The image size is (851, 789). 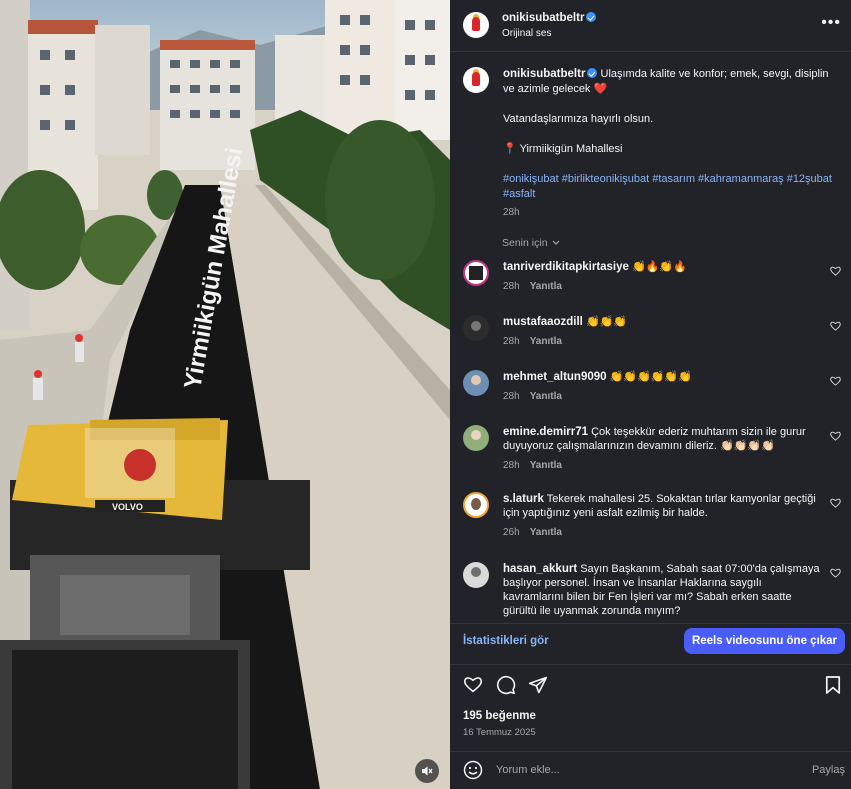 I want to click on comment-composer: Paylaş, so click(x=650, y=770).